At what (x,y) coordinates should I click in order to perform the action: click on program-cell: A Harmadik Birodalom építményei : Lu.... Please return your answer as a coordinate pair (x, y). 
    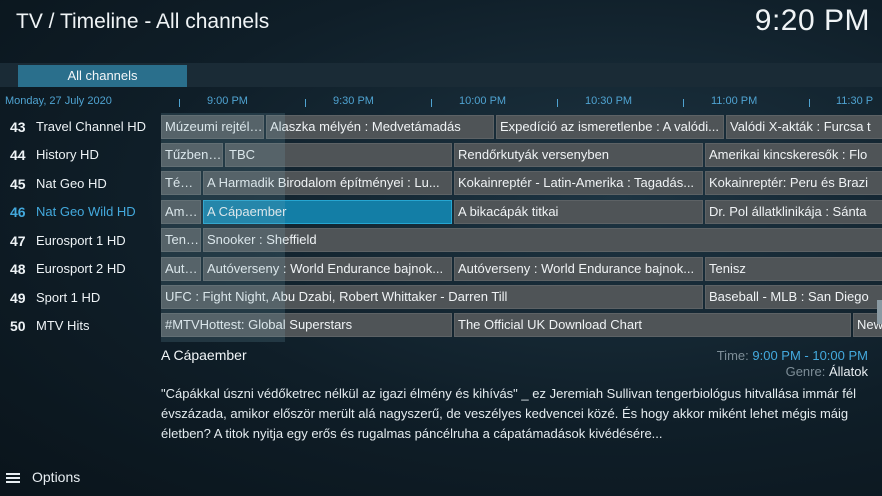
    Looking at the image, I should click on (327, 183).